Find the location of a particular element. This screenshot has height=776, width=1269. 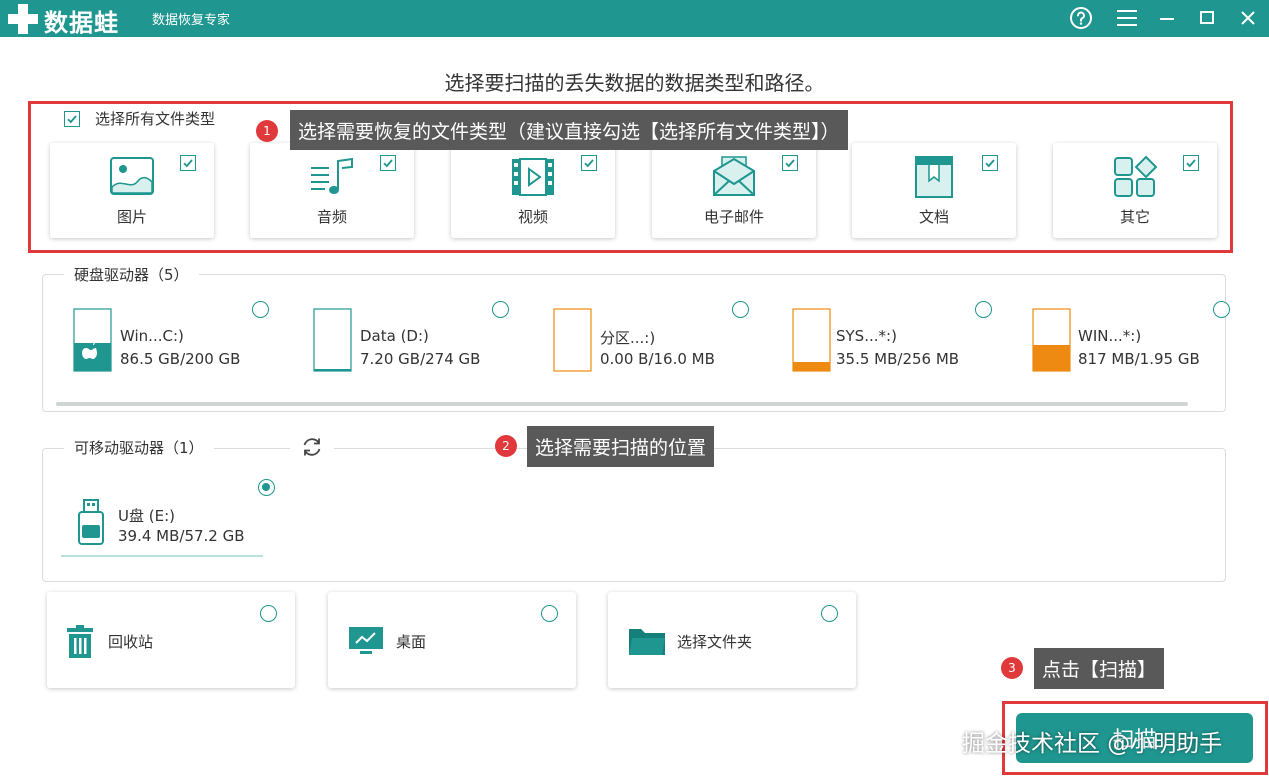

drive-name: SYS...*:) is located at coordinates (866, 336).